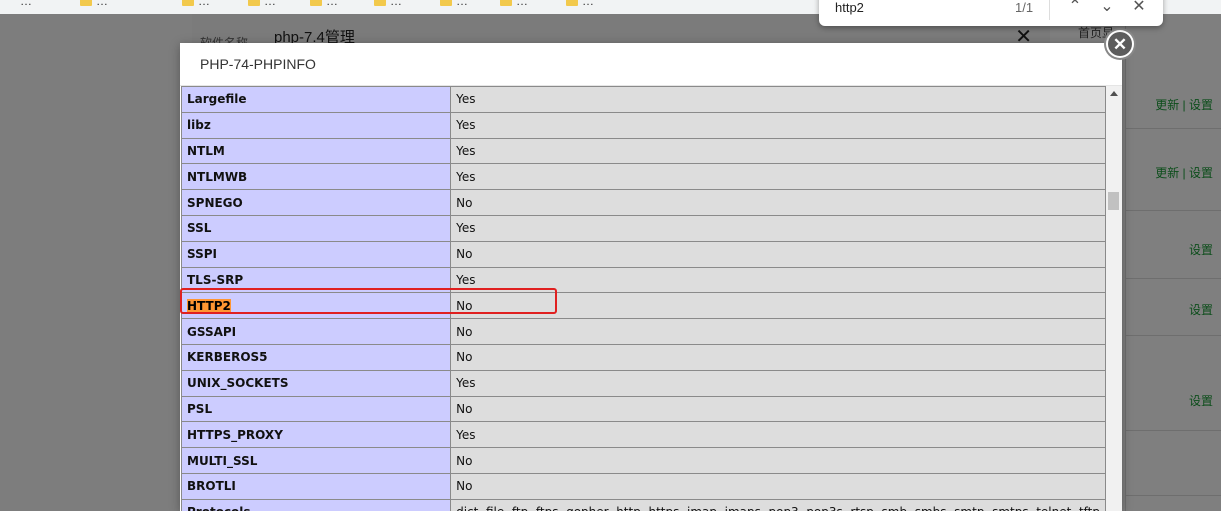 This screenshot has height=511, width=1221. I want to click on find-next-icon: ⌄, so click(1107, 8).